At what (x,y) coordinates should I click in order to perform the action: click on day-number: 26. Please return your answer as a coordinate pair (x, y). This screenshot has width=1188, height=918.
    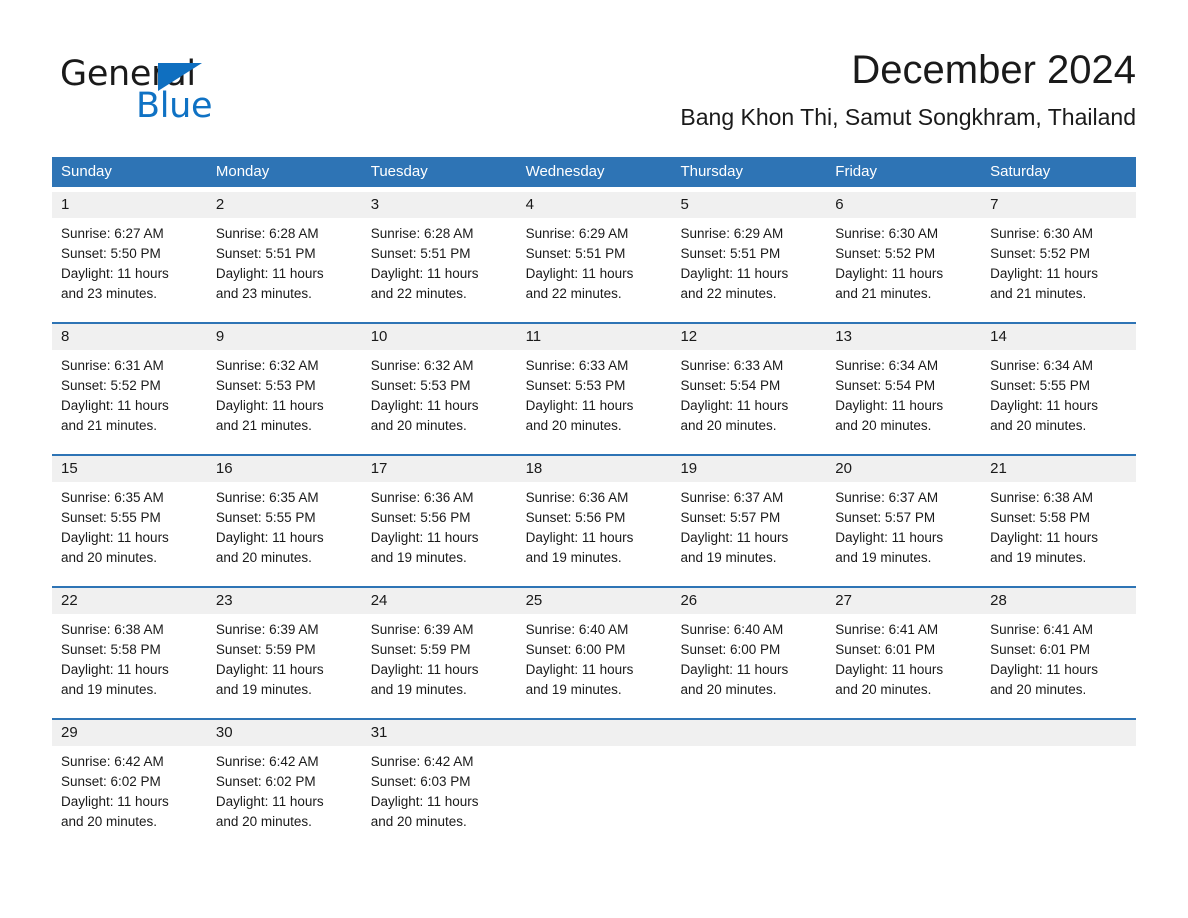
    Looking at the image, I should click on (749, 601).